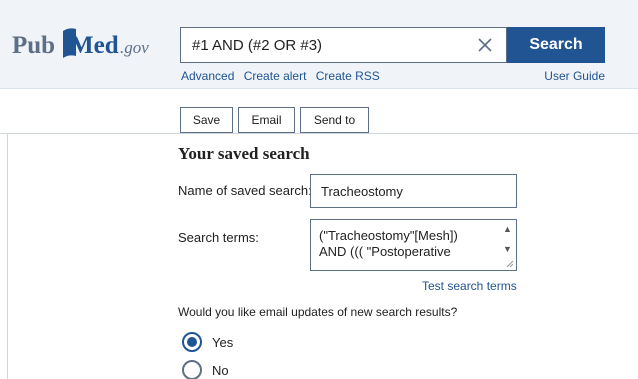 This screenshot has height=379, width=638. What do you see at coordinates (510, 264) in the screenshot?
I see `resize-grip-icon` at bounding box center [510, 264].